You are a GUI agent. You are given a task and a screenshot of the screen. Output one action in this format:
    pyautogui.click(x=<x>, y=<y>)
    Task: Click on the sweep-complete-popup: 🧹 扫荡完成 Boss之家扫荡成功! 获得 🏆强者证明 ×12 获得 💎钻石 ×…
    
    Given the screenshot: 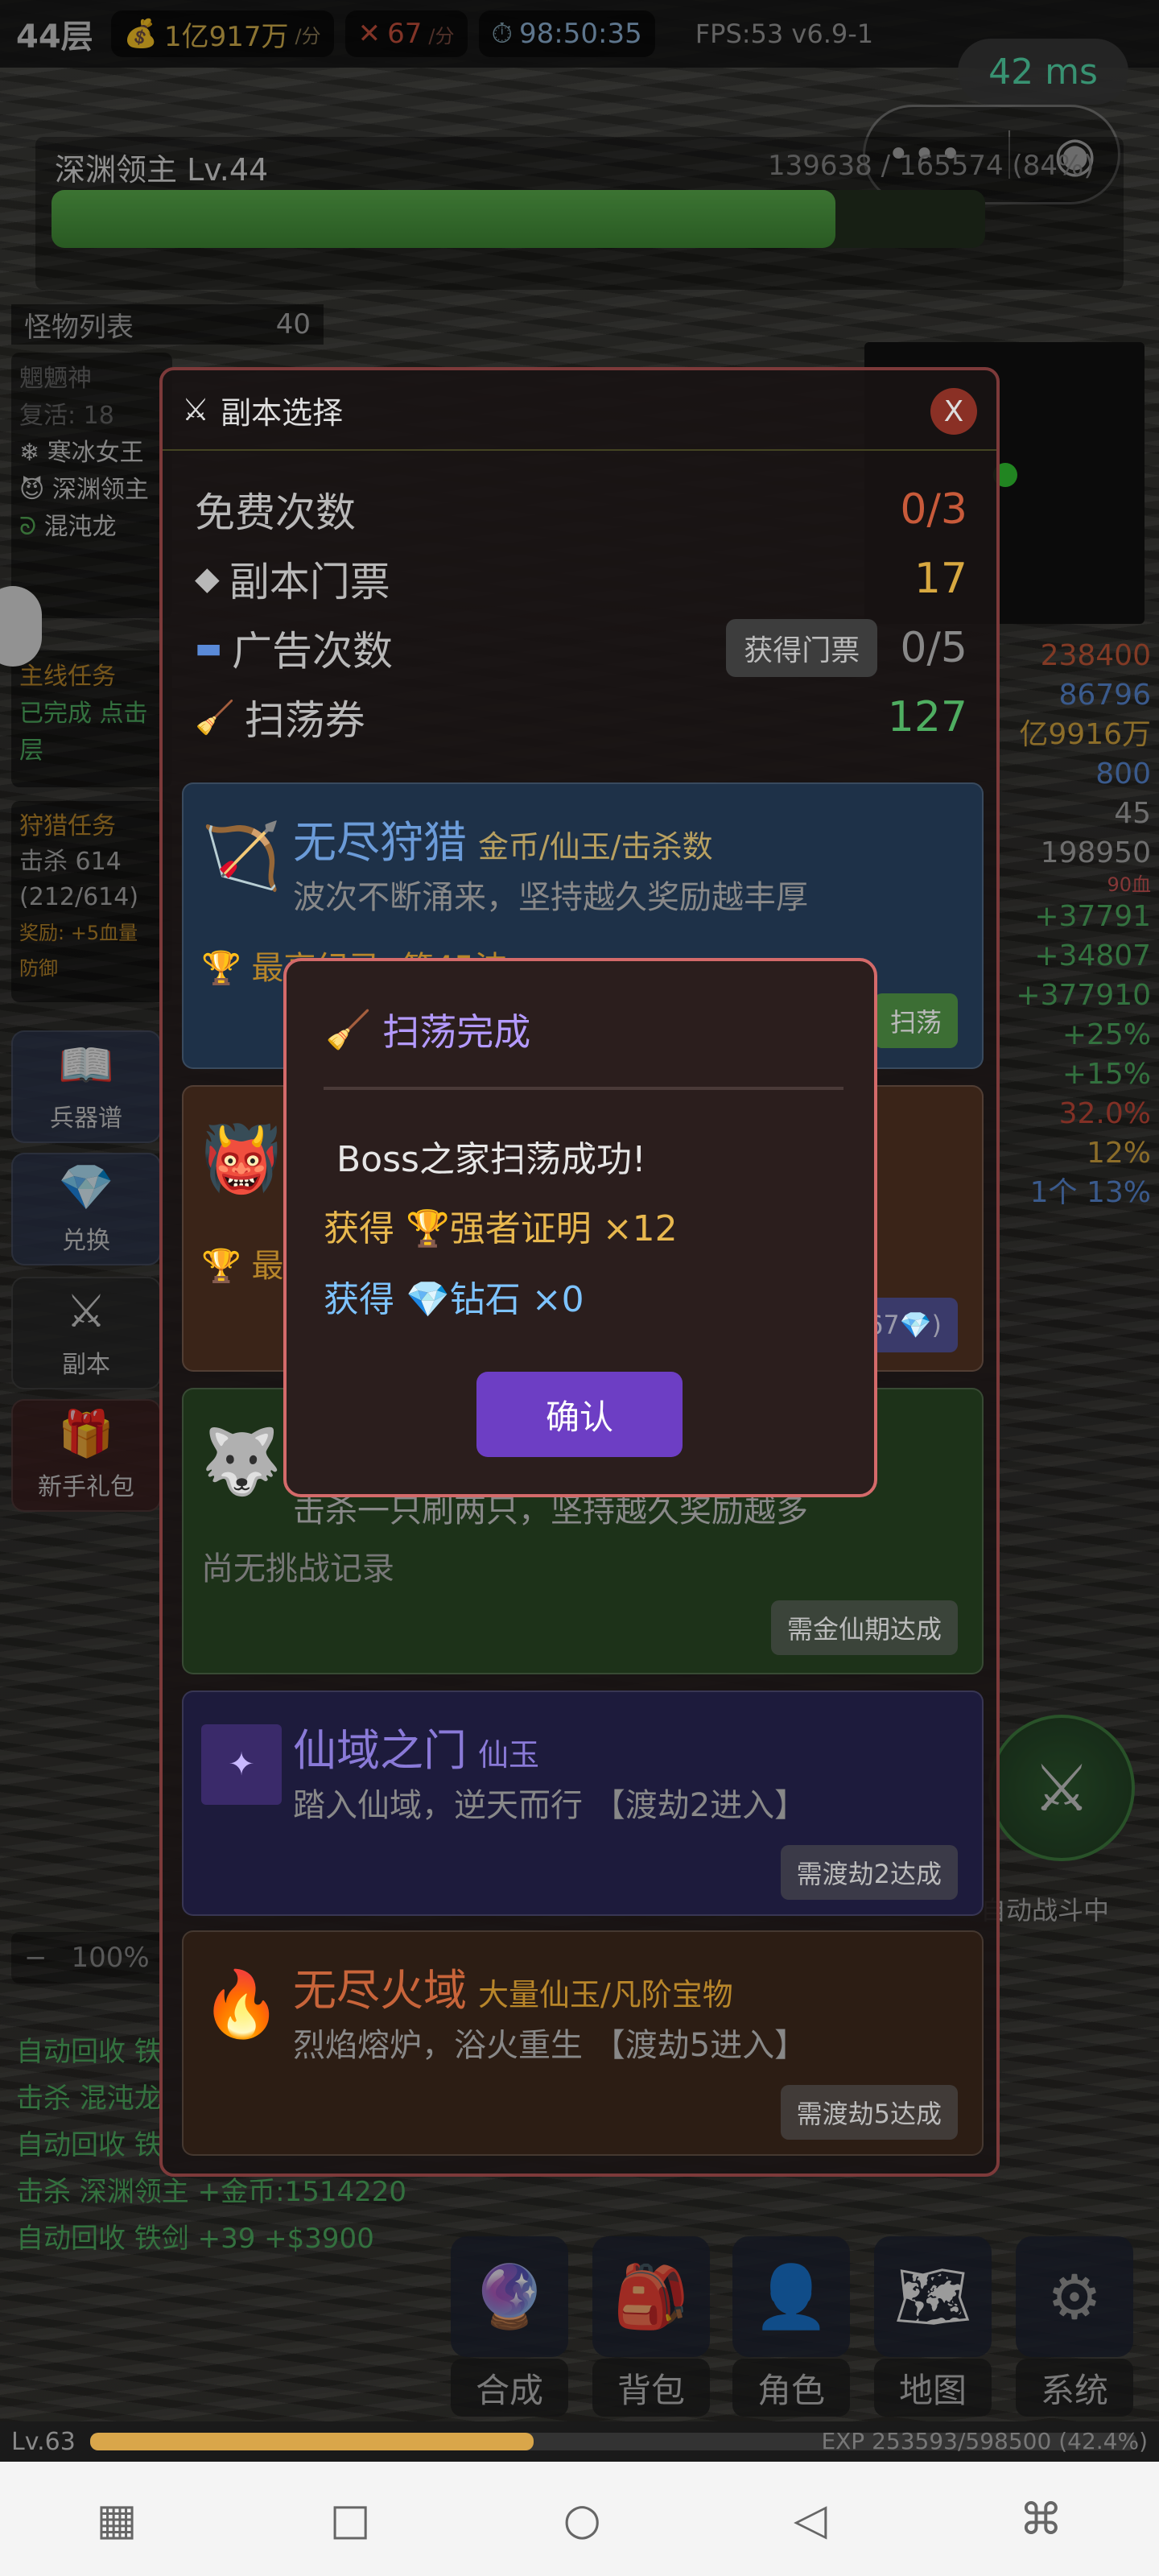 What is the action you would take?
    pyautogui.click(x=580, y=1227)
    